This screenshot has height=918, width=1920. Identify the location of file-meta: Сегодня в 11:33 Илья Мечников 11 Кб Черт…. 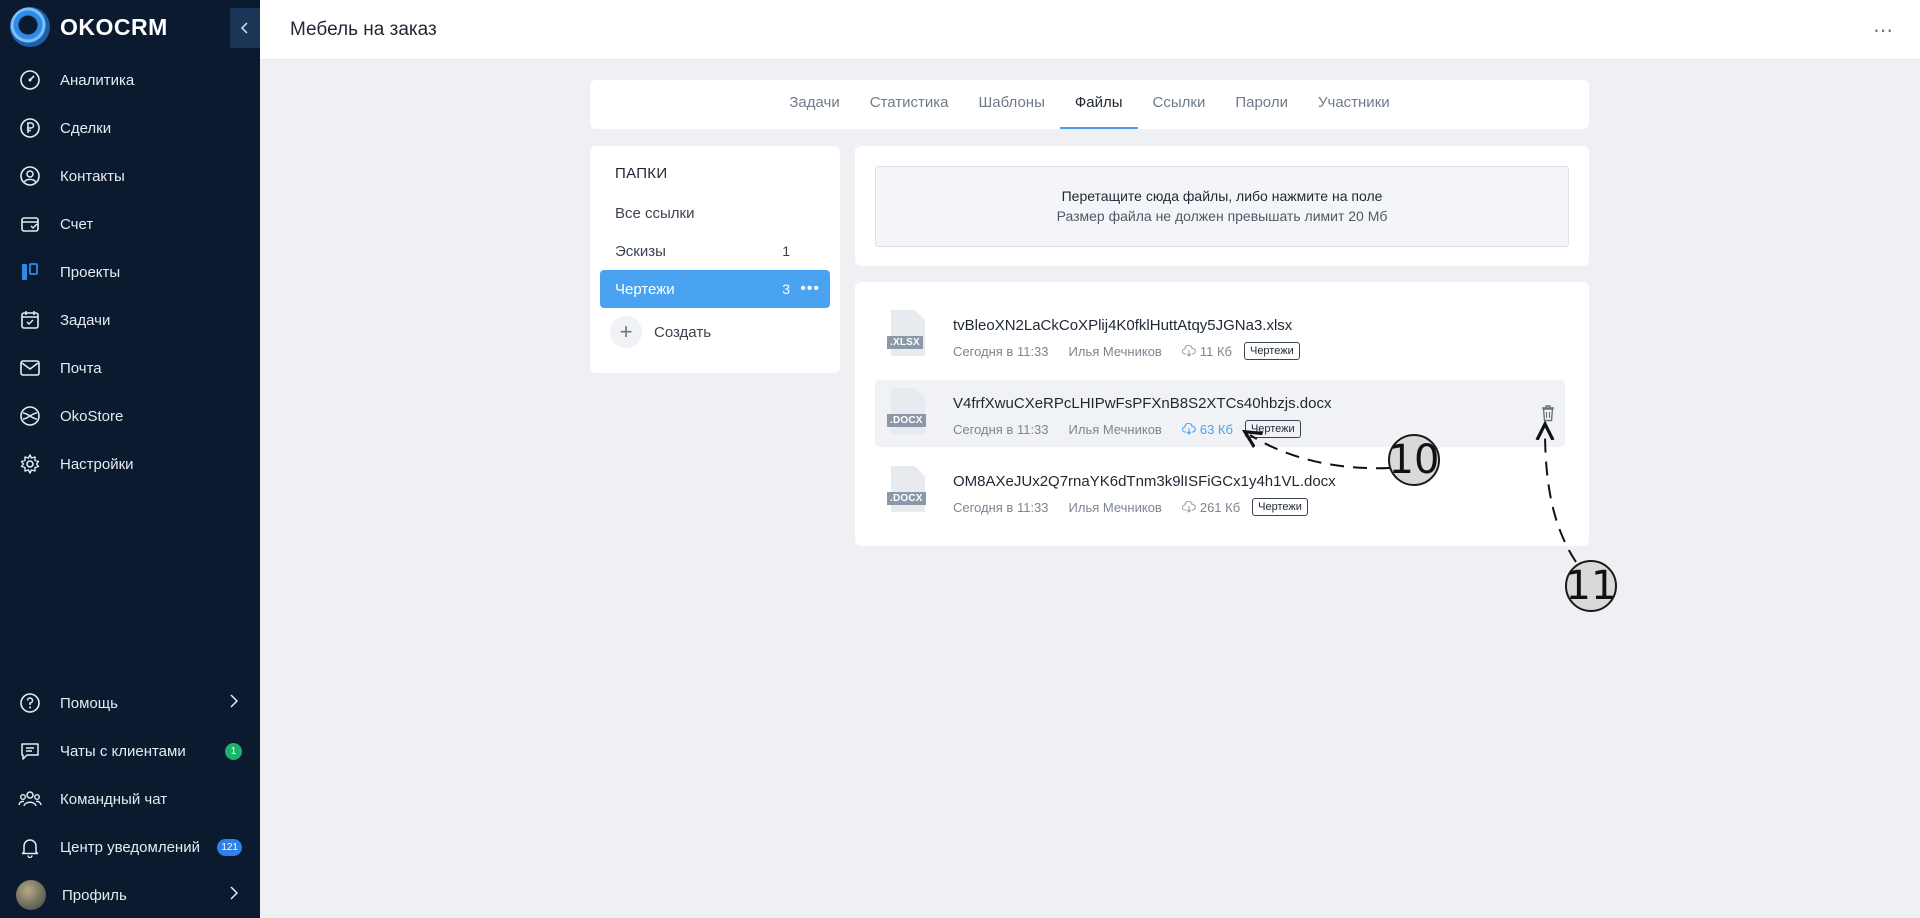
(1126, 351).